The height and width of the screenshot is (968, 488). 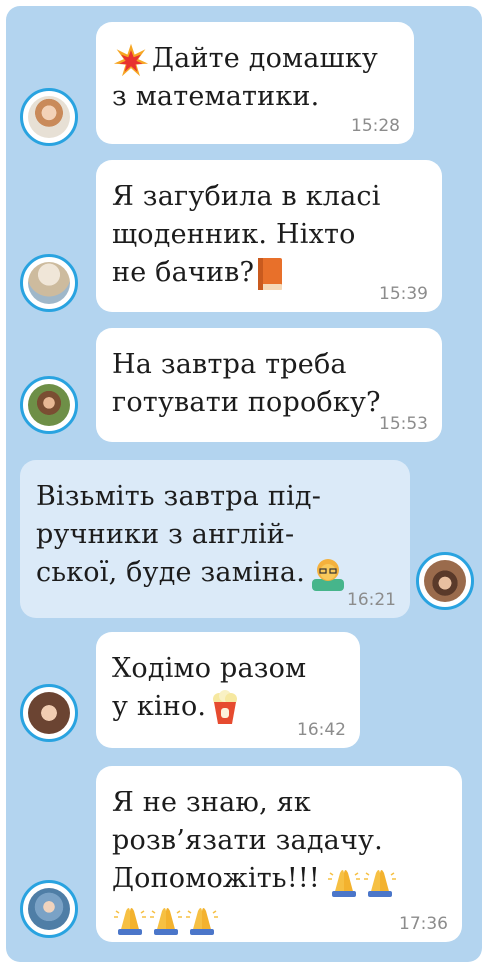 I want to click on message-bubble: На завтра треба готувати поробку? 15:53, so click(x=269, y=385).